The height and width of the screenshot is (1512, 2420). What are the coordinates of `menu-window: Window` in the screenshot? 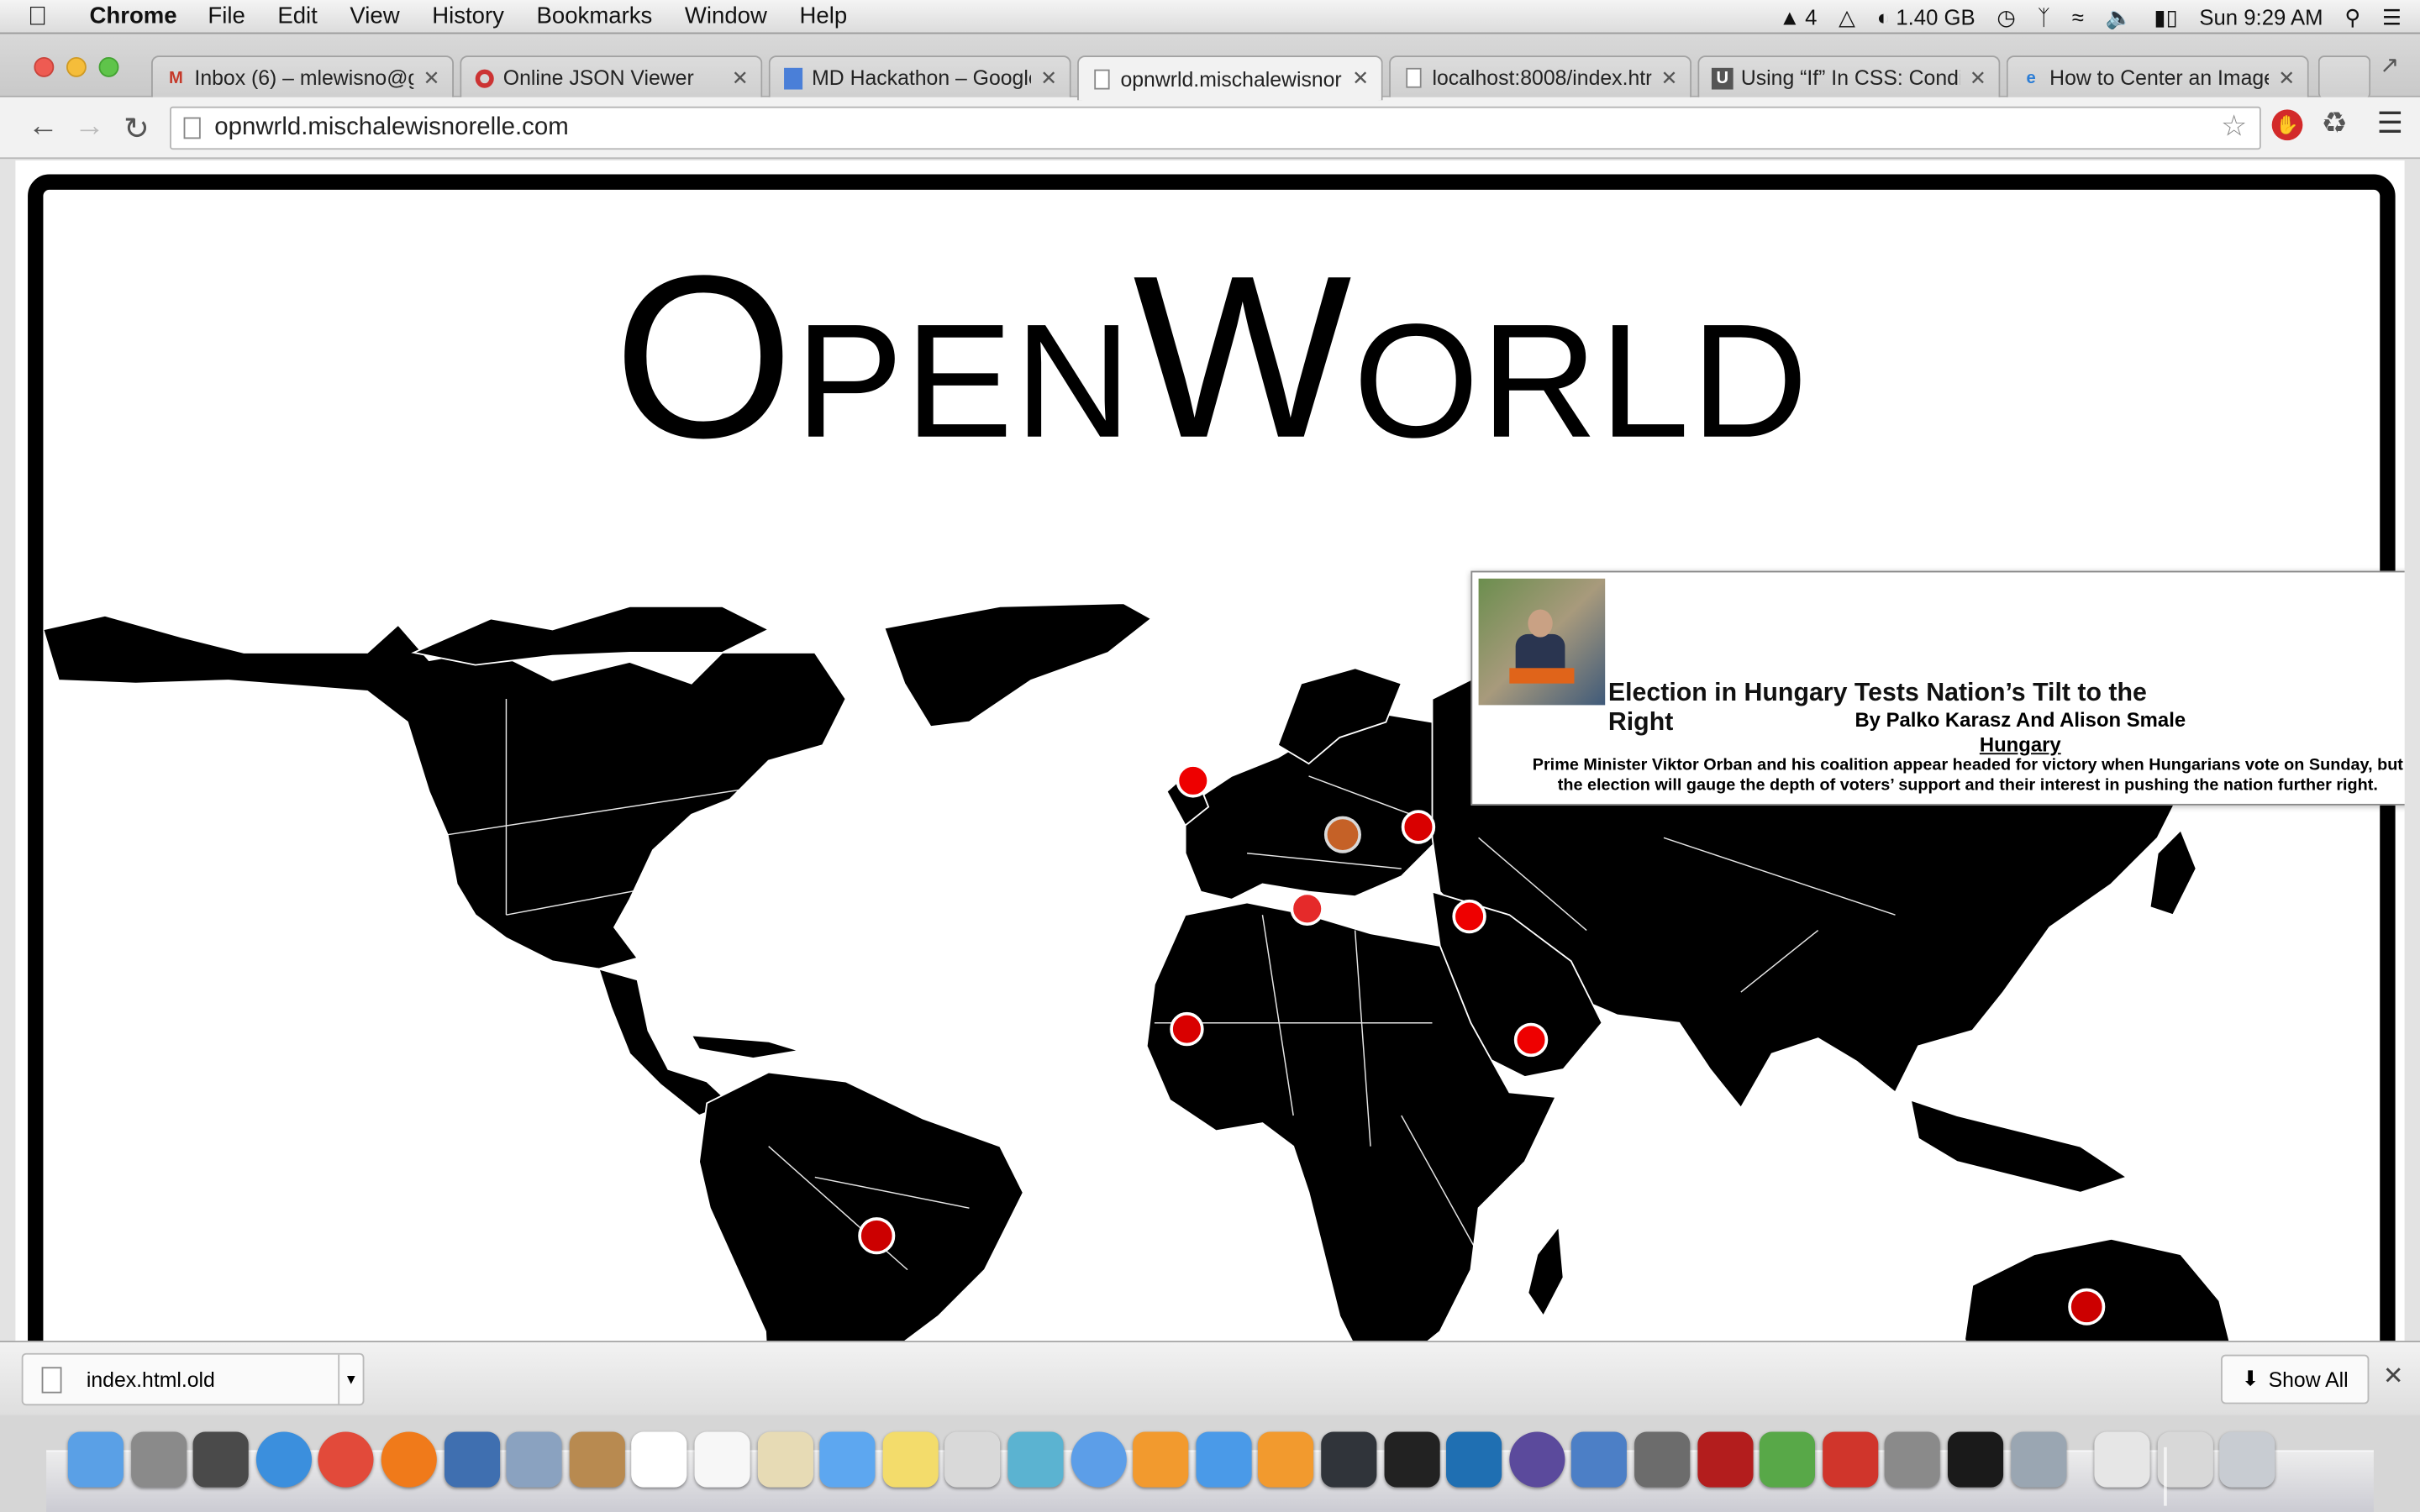 It's located at (726, 16).